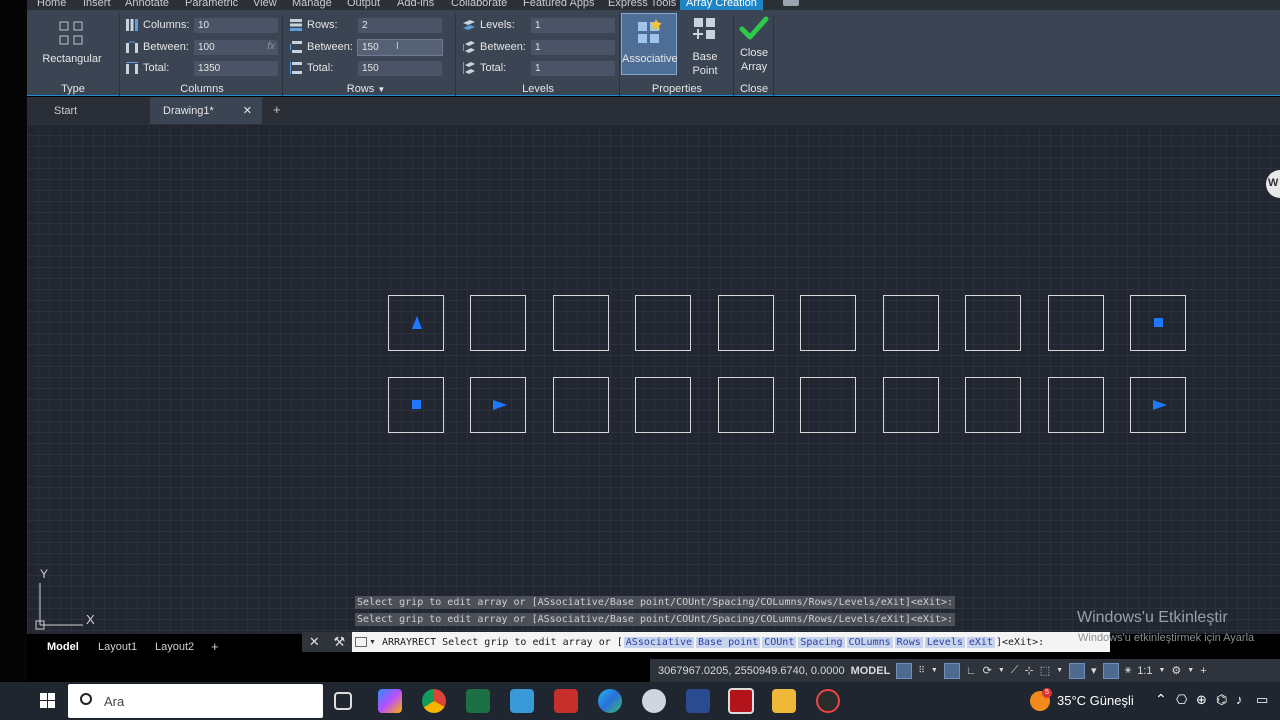 The width and height of the screenshot is (1280, 720). Describe the element at coordinates (821, 642) in the screenshot. I see `option-spacing: Spacing` at that location.